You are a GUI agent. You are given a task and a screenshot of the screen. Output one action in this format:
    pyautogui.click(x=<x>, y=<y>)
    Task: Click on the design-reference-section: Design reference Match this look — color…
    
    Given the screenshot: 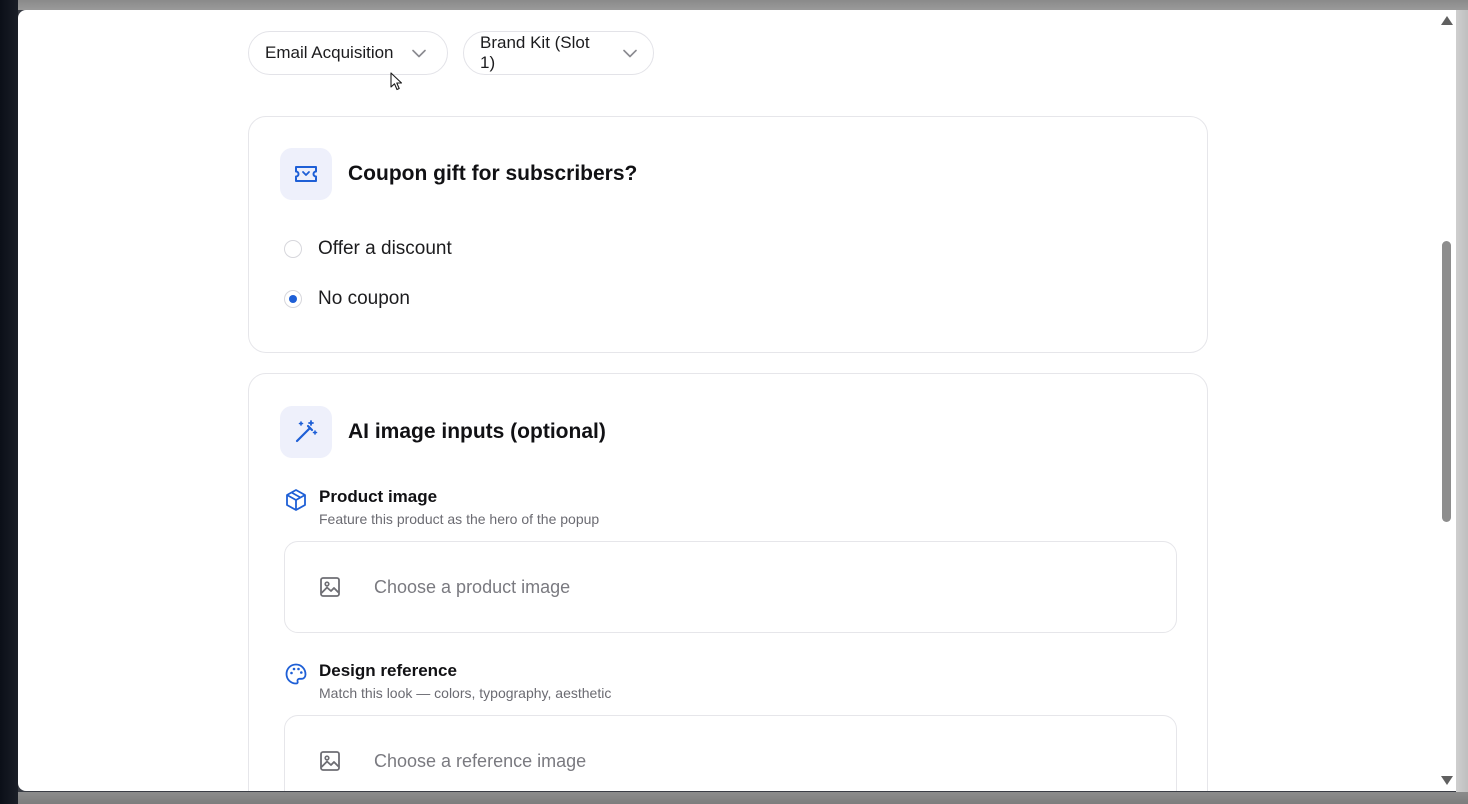 What is the action you would take?
    pyautogui.click(x=447, y=680)
    